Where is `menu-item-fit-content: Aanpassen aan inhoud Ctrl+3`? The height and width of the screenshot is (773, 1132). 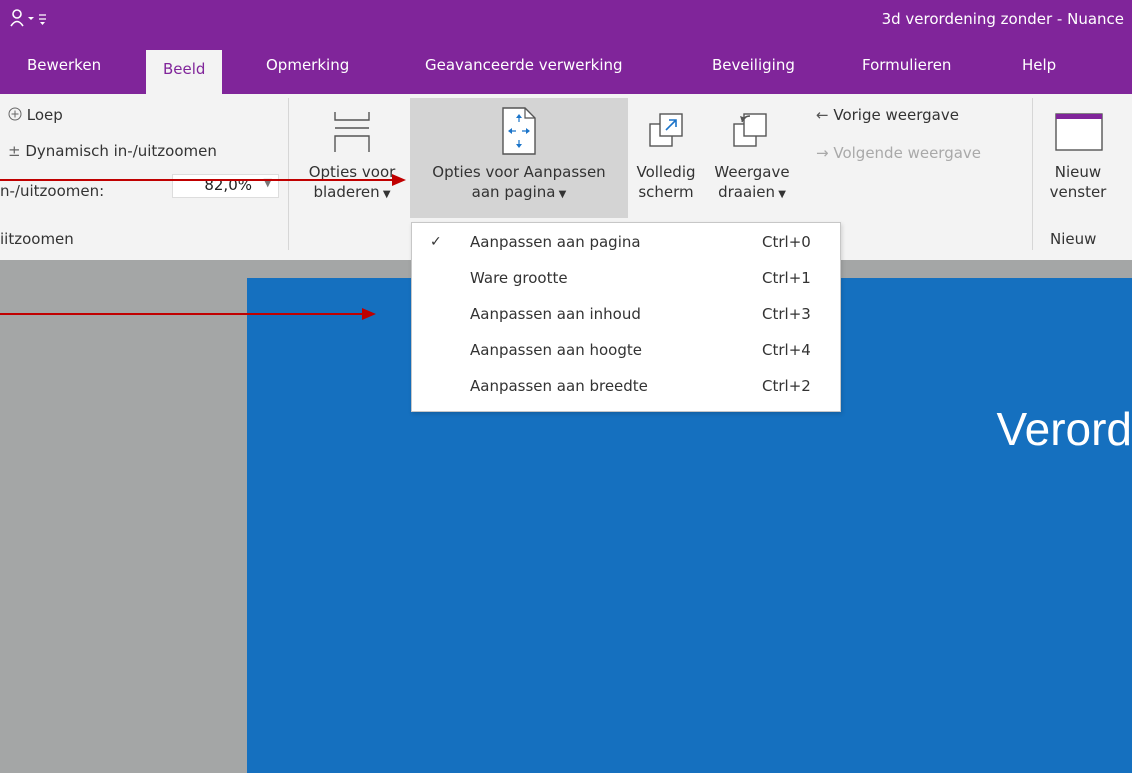 menu-item-fit-content: Aanpassen aan inhoud Ctrl+3 is located at coordinates (626, 315).